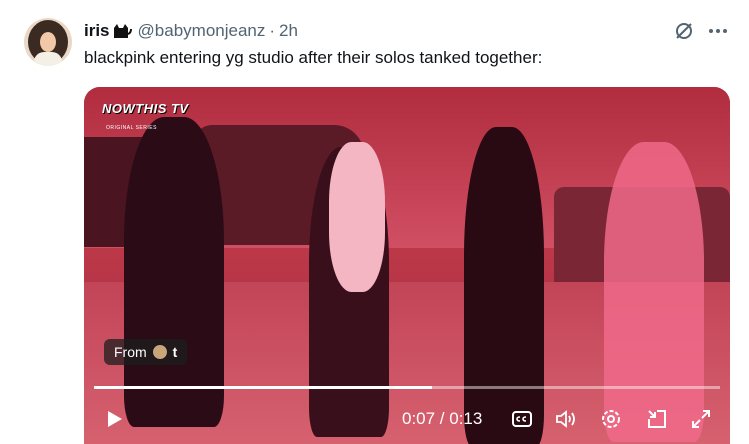  Describe the element at coordinates (131, 128) in the screenshot. I see `video-watermark-sub: ORIGINAL SERIES` at that location.